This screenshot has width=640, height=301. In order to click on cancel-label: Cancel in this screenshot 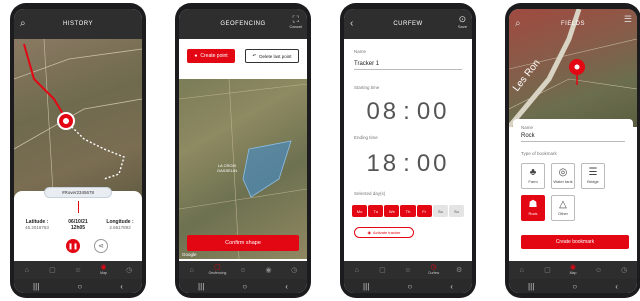, I will do `click(295, 26)`.